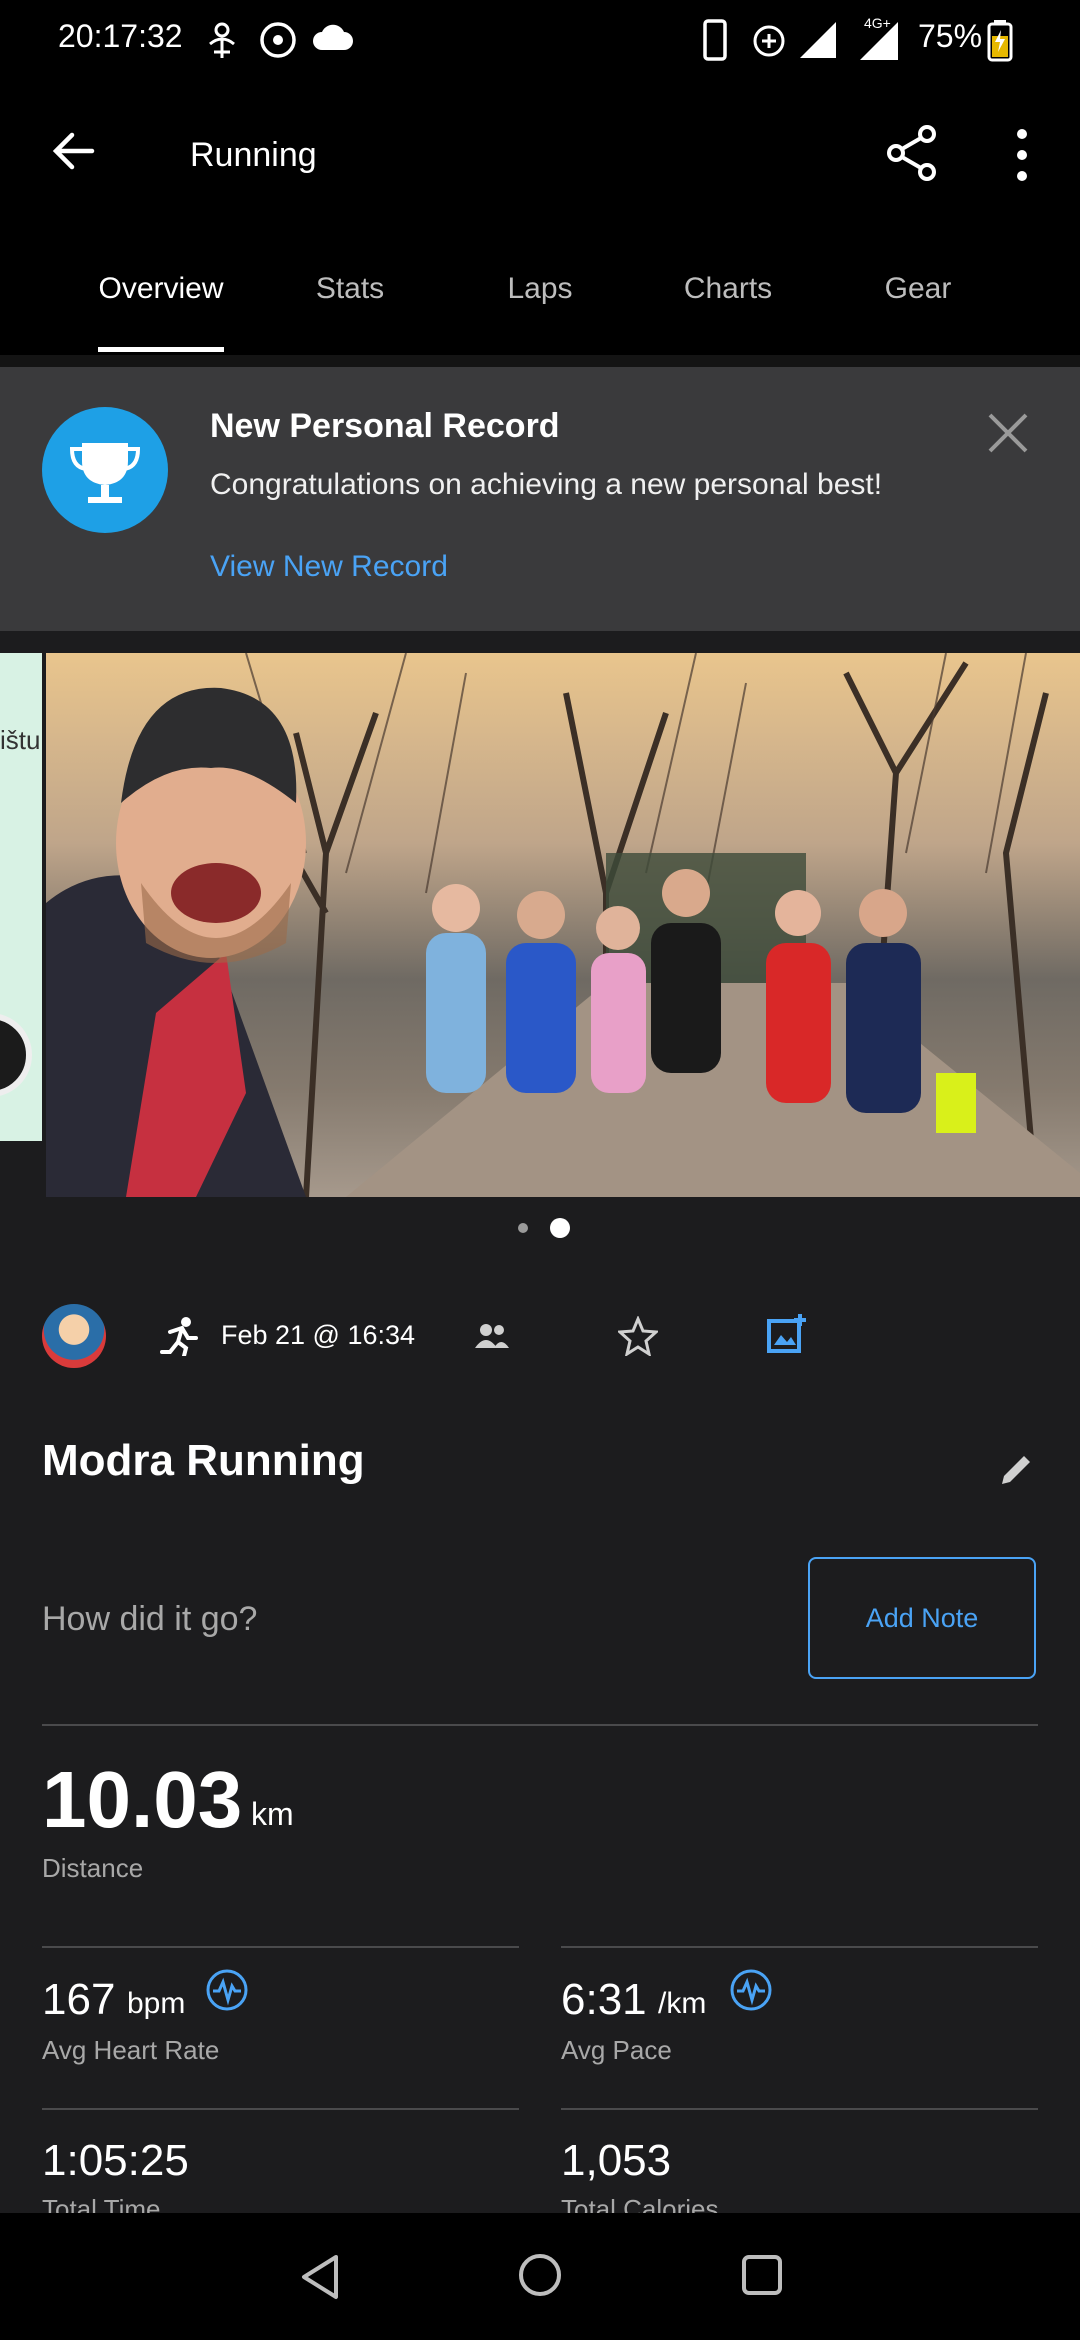 This screenshot has height=2340, width=1080. Describe the element at coordinates (156, 2003) in the screenshot. I see `heart-rate-unit: bpm` at that location.